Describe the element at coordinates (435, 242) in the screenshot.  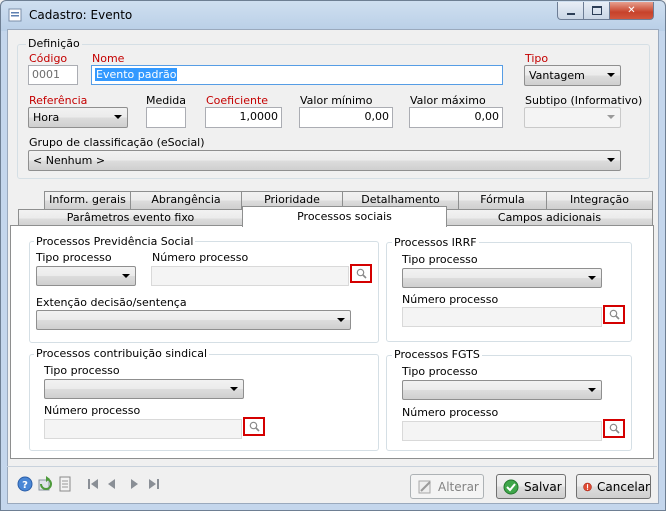
I see `irrf-group-title: Processos IRRF` at that location.